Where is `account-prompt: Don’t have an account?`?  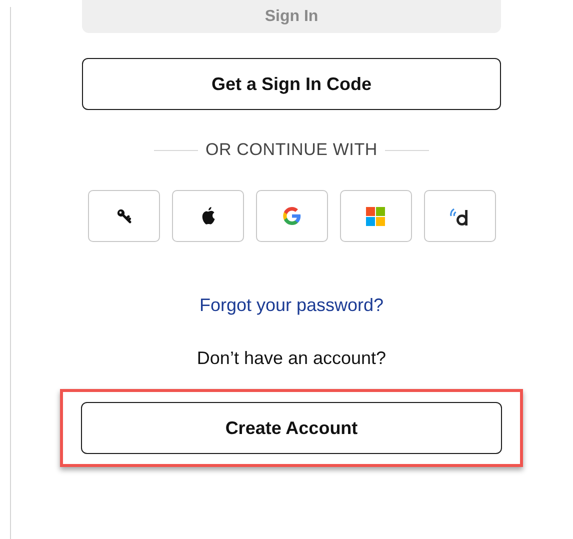 account-prompt: Don’t have an account? is located at coordinates (291, 358).